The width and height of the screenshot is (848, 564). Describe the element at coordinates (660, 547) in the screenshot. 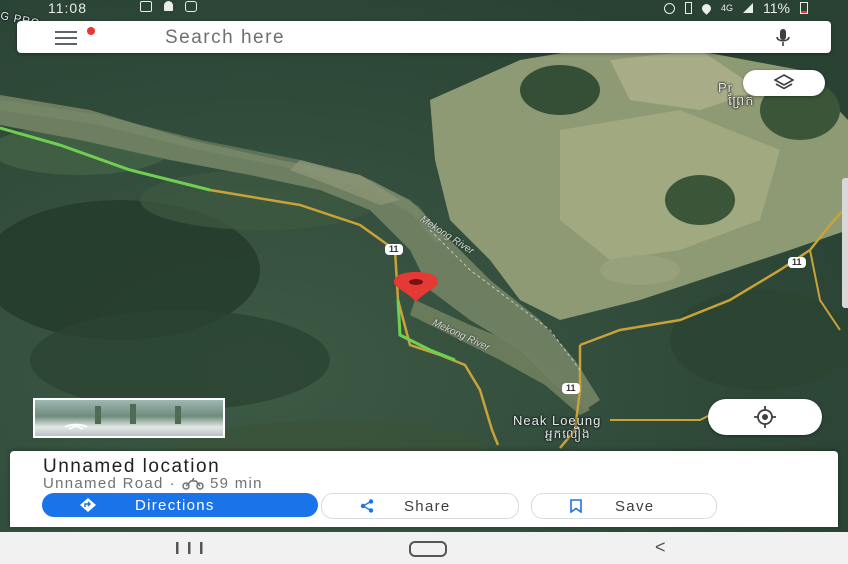

I see `back-icon: <` at that location.